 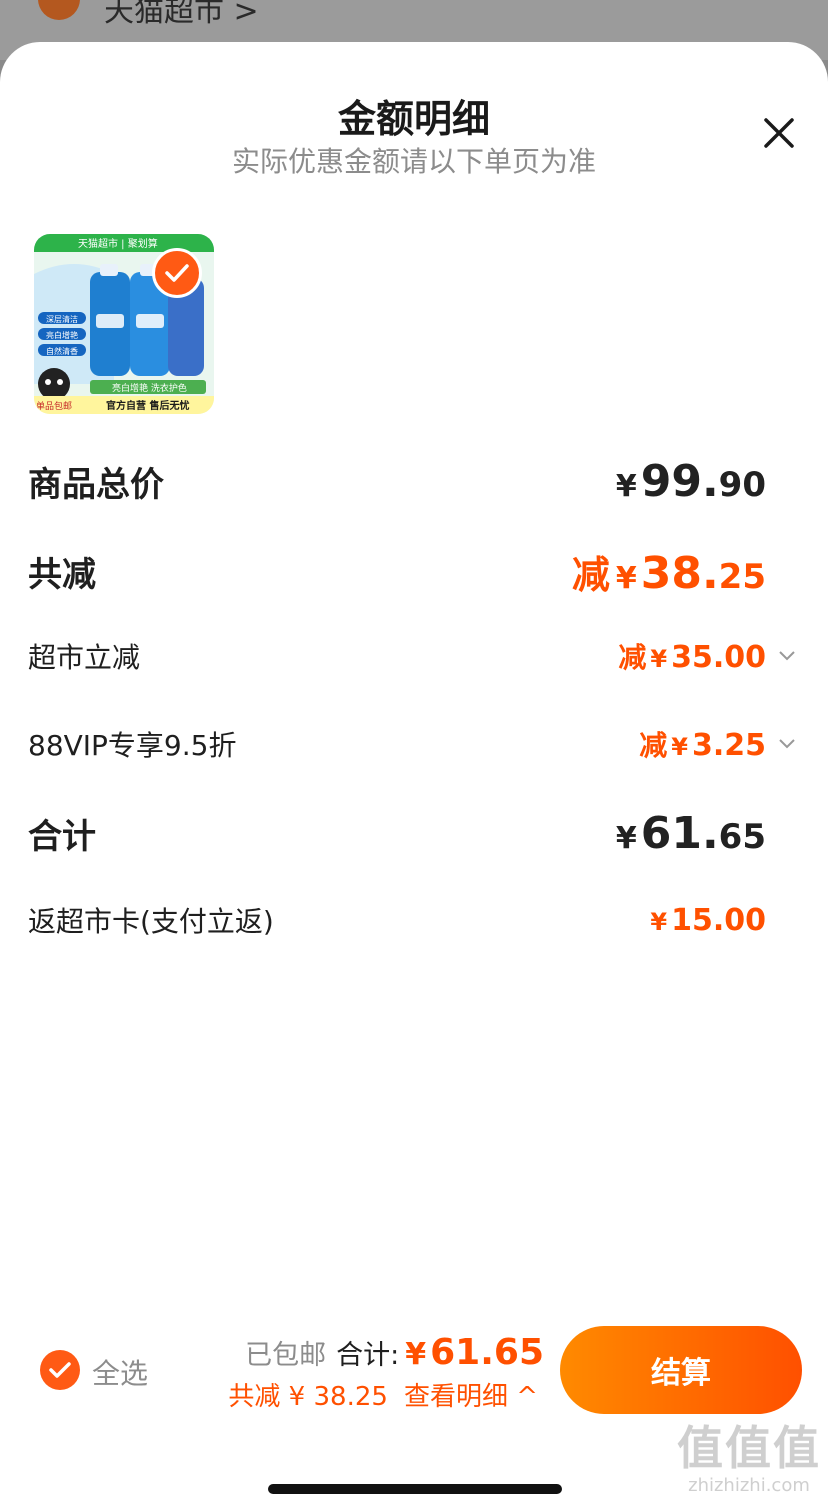 What do you see at coordinates (681, 1370) in the screenshot?
I see `checkout-button: 结算` at bounding box center [681, 1370].